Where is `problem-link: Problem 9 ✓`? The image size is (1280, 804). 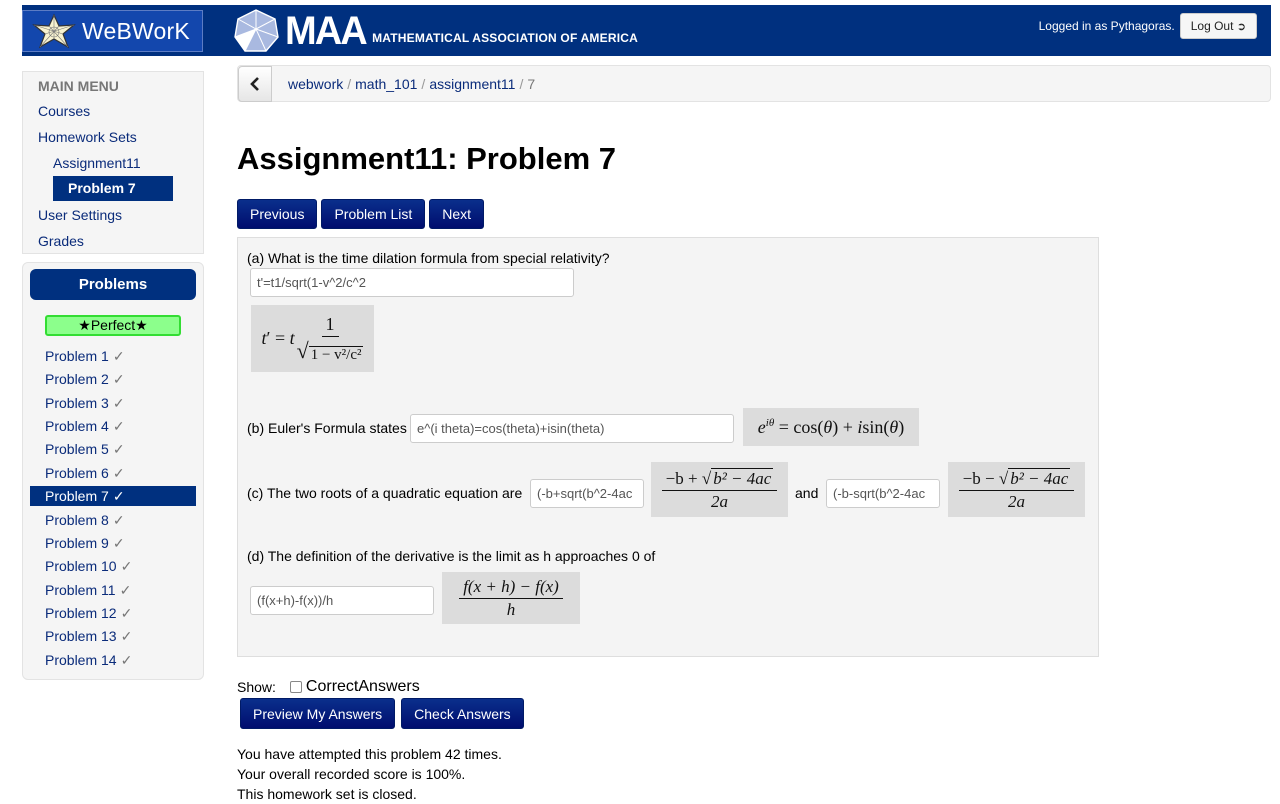
problem-link: Problem 9 ✓ is located at coordinates (85, 543).